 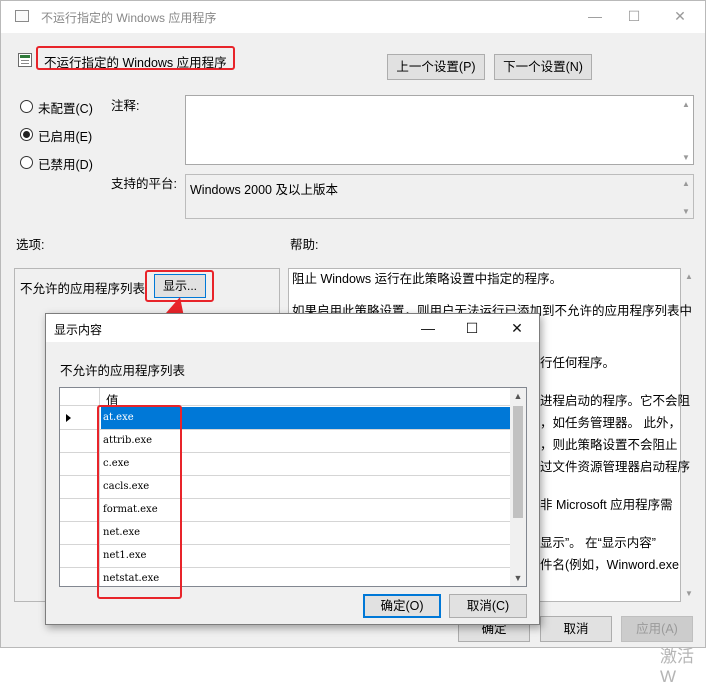 What do you see at coordinates (615, 467) in the screenshot?
I see `help-line: 过文件资源管理器启动程序` at bounding box center [615, 467].